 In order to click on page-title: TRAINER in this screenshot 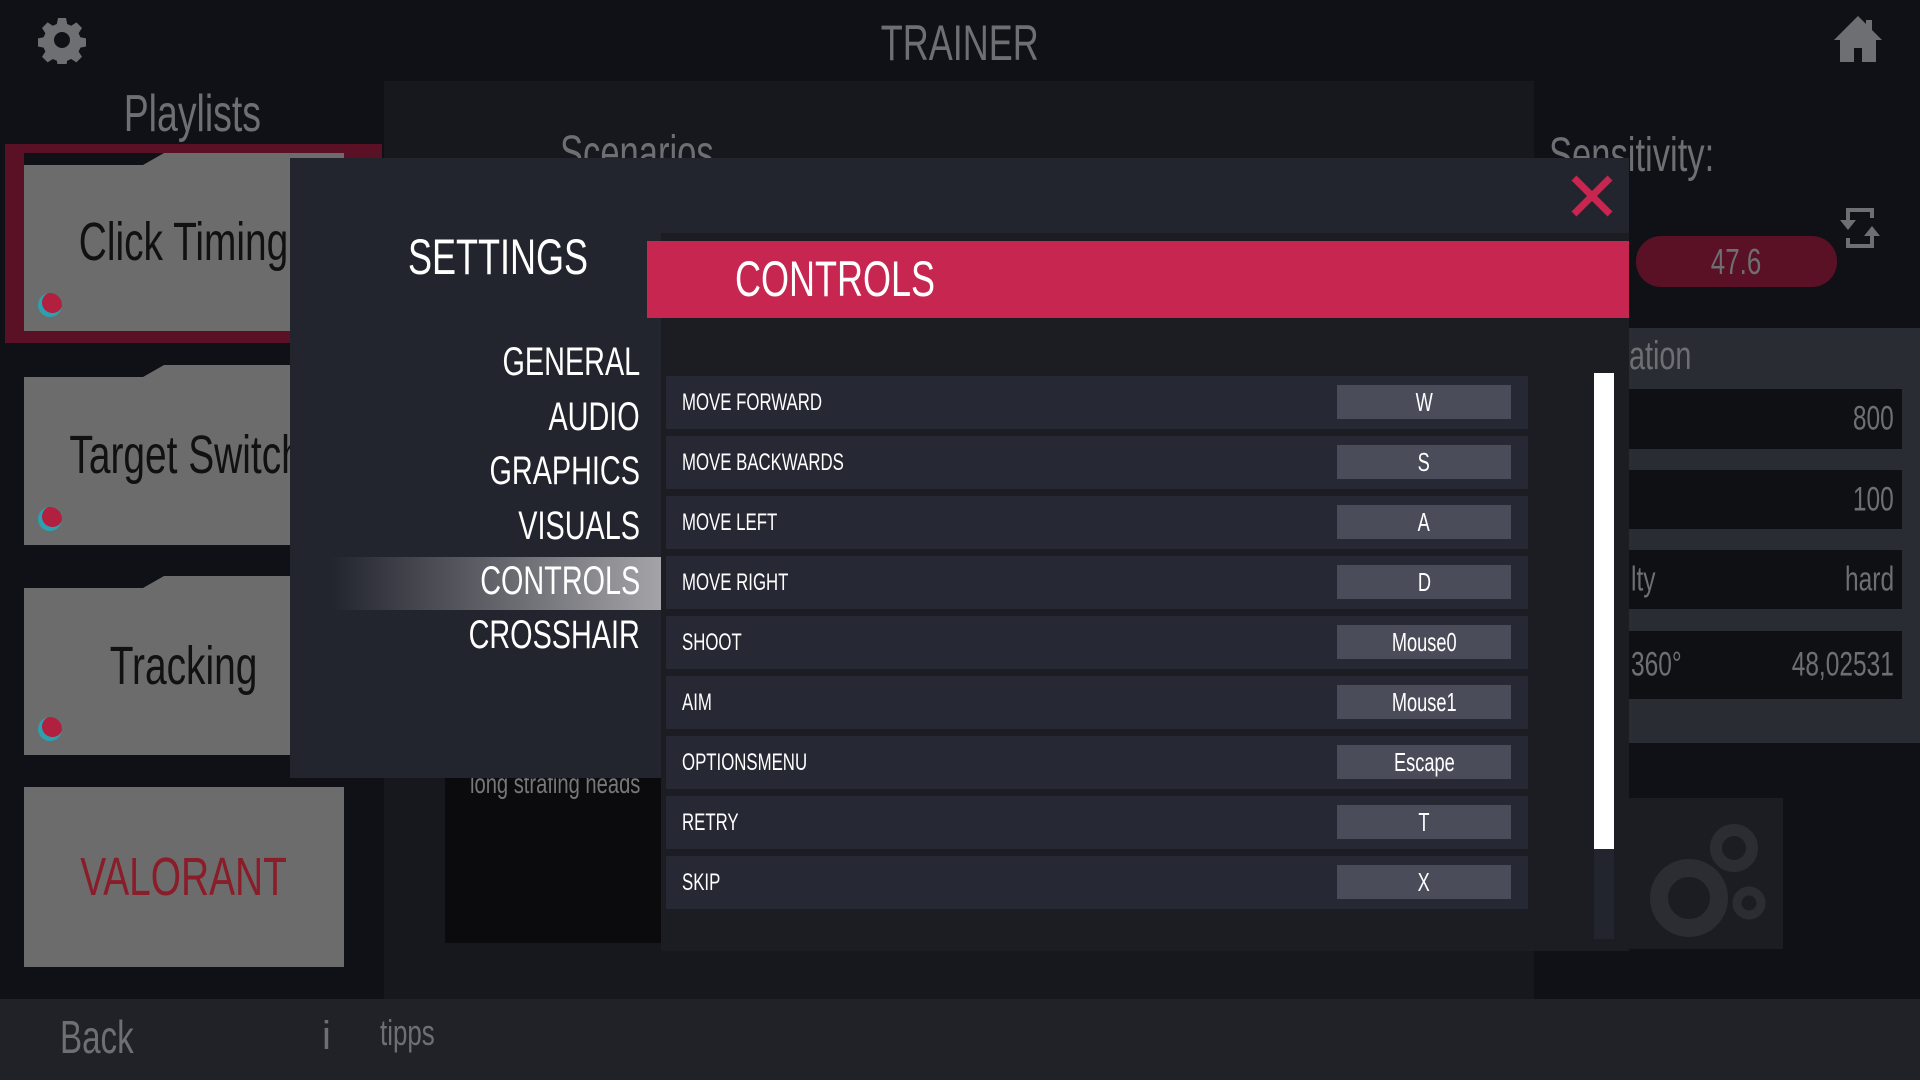, I will do `click(960, 43)`.